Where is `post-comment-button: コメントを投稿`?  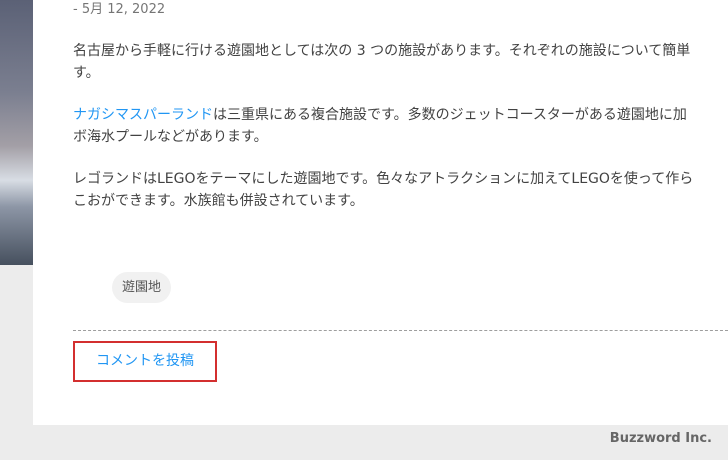
post-comment-button: コメントを投稿 is located at coordinates (145, 361).